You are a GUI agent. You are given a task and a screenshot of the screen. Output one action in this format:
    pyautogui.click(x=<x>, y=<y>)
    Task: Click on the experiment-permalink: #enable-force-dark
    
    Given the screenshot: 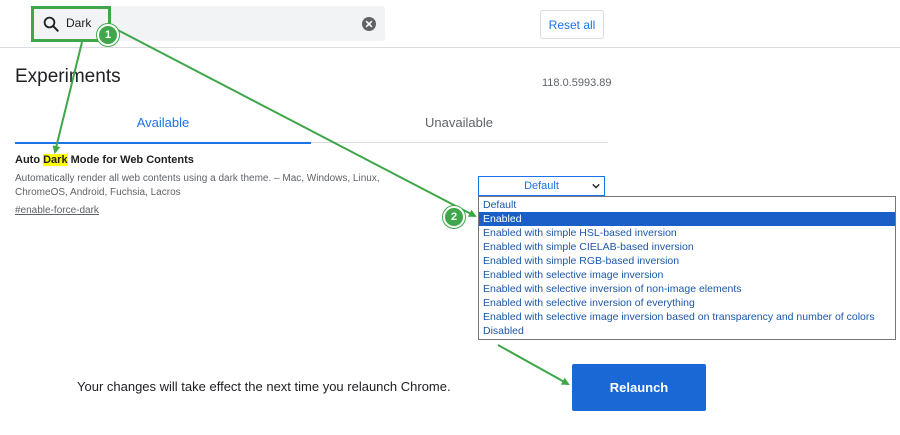 What is the action you would take?
    pyautogui.click(x=57, y=210)
    